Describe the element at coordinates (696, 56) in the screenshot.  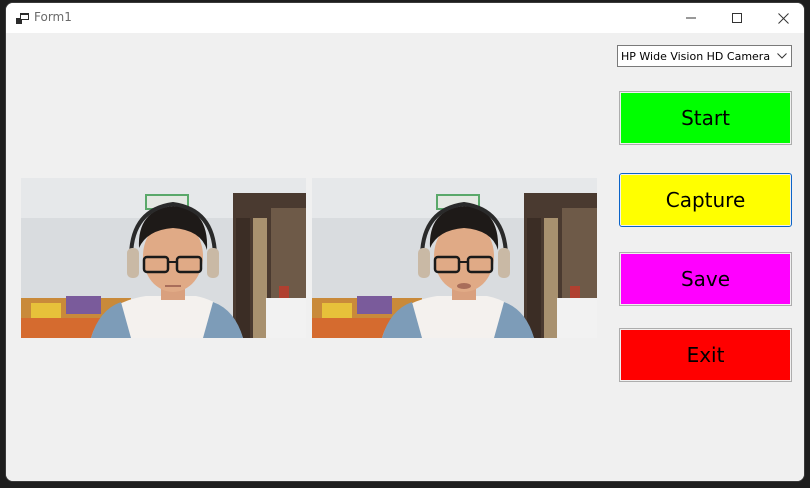
I see `camera-select-value: HP Wide Vision HD Camera` at that location.